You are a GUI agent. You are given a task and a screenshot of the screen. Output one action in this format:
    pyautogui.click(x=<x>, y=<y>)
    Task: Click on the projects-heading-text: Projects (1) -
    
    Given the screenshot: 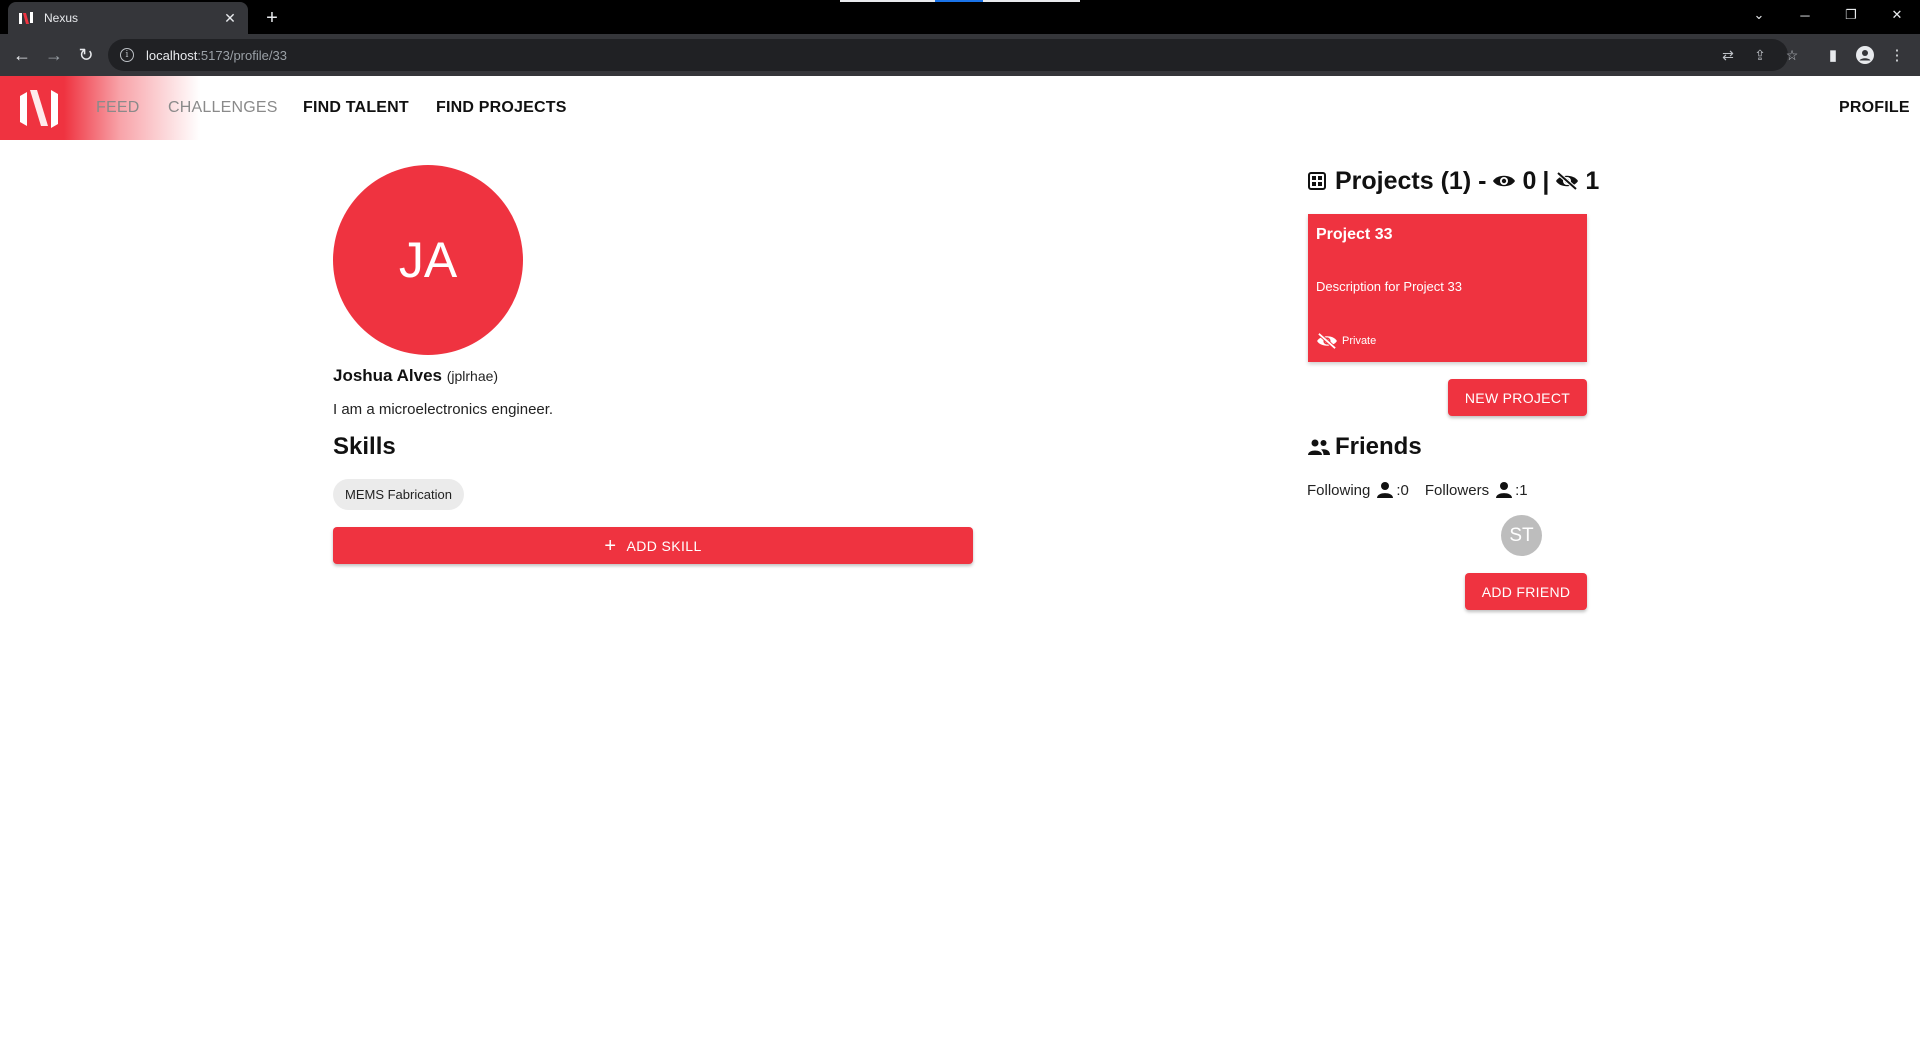 What is the action you would take?
    pyautogui.click(x=1411, y=180)
    